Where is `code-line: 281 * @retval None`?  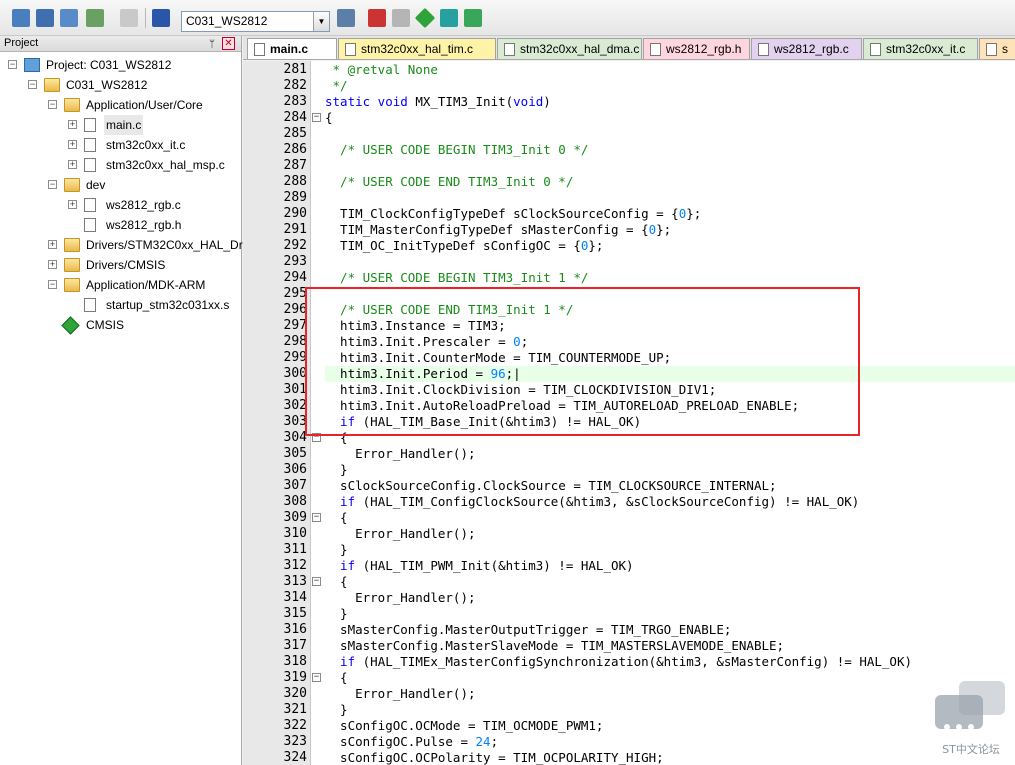
code-line: 281 * @retval None is located at coordinates (629, 70).